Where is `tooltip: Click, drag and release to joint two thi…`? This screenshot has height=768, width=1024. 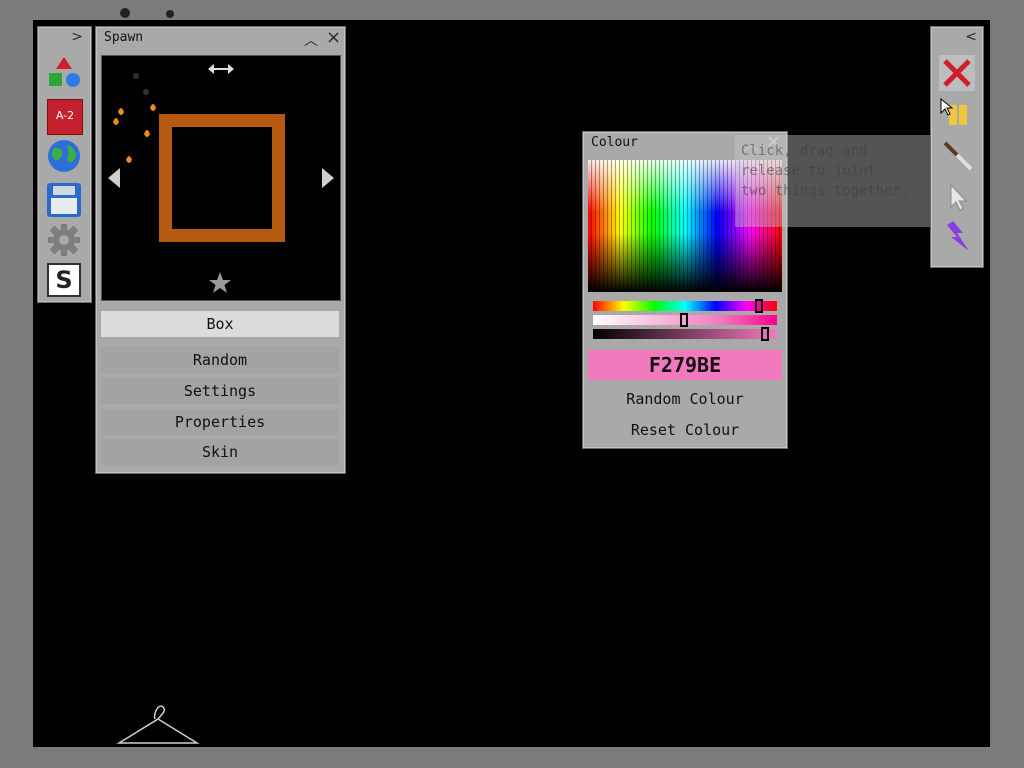 tooltip: Click, drag and release to joint two thi… is located at coordinates (833, 181).